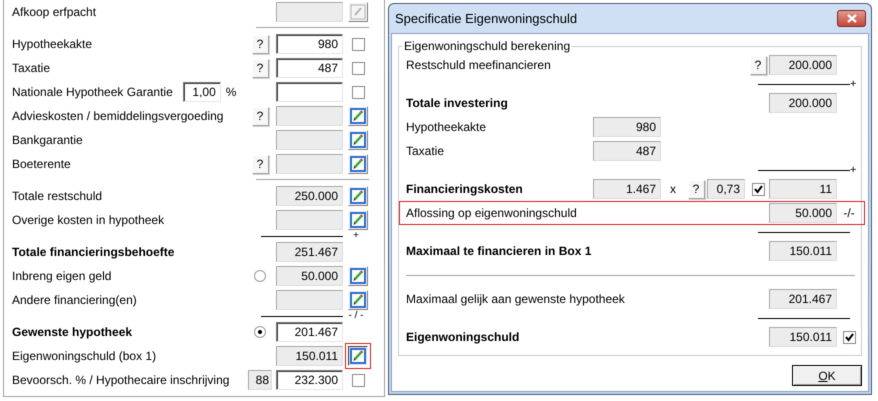 The width and height of the screenshot is (878, 401). Describe the element at coordinates (849, 213) in the screenshot. I see `operator-label: -/-` at that location.